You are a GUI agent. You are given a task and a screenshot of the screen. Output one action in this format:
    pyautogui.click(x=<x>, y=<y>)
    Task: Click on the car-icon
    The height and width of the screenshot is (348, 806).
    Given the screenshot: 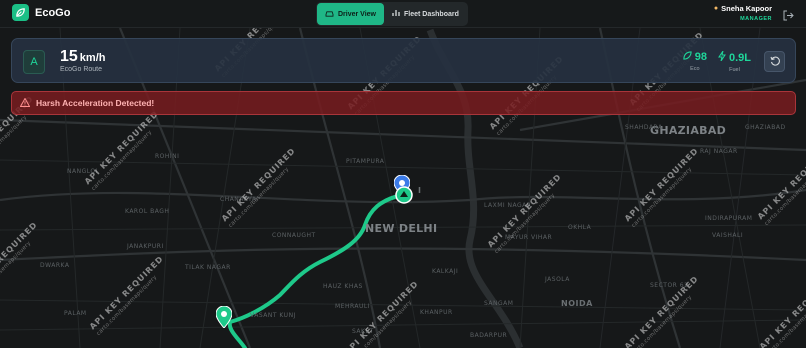 What is the action you would take?
    pyautogui.click(x=329, y=14)
    